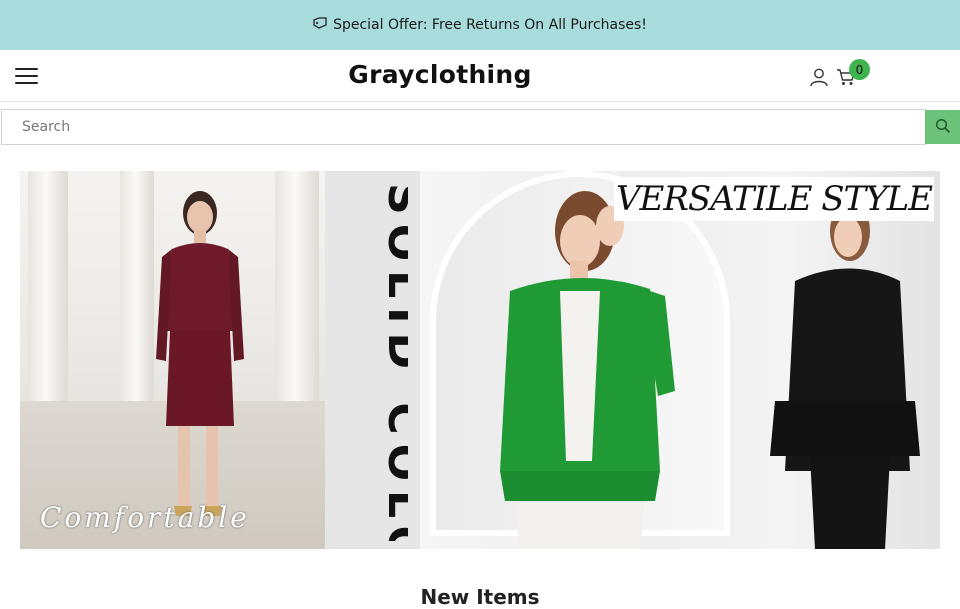 This screenshot has width=960, height=609. I want to click on brand-logo: Grayclothing, so click(440, 74).